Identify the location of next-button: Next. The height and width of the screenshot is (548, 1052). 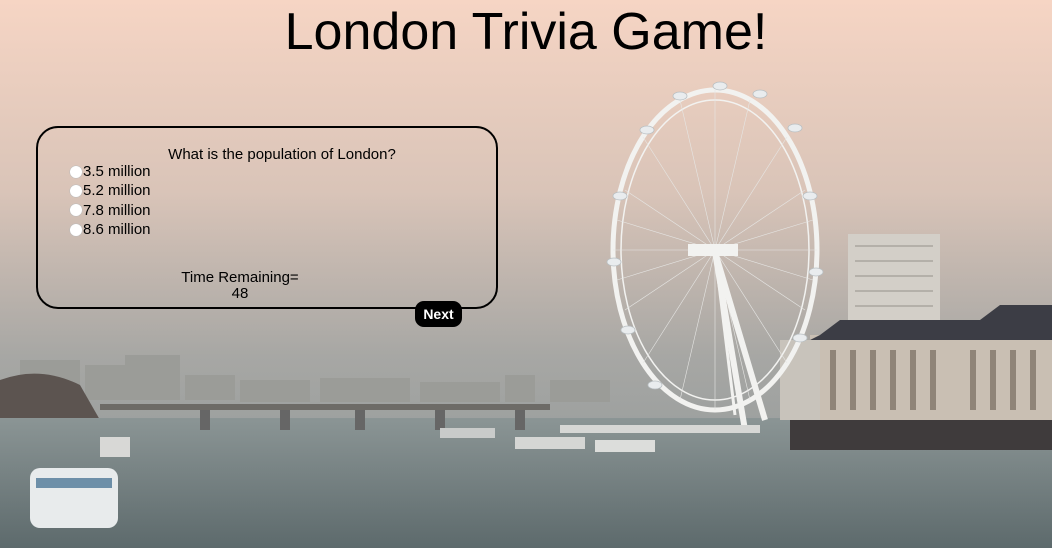
(438, 314).